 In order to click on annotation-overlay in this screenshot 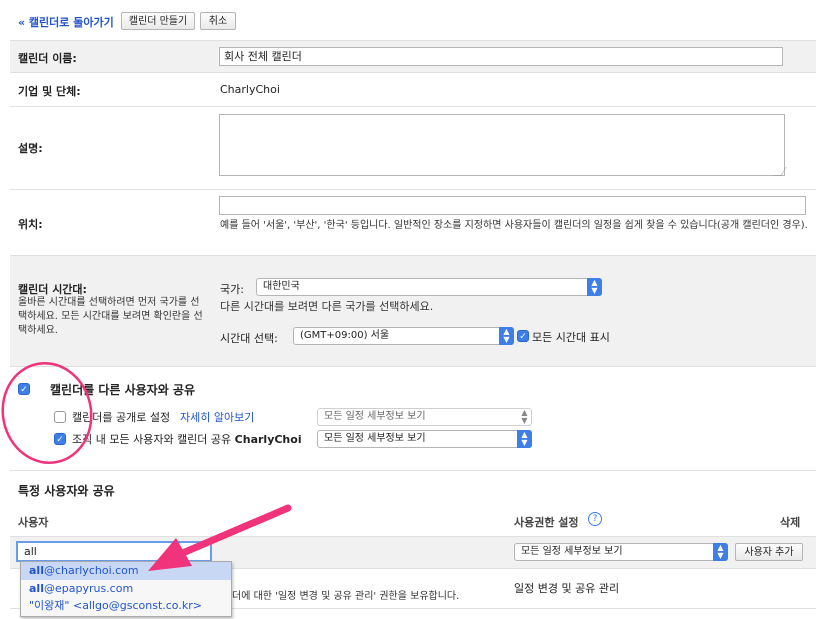, I will do `click(146, 466)`.